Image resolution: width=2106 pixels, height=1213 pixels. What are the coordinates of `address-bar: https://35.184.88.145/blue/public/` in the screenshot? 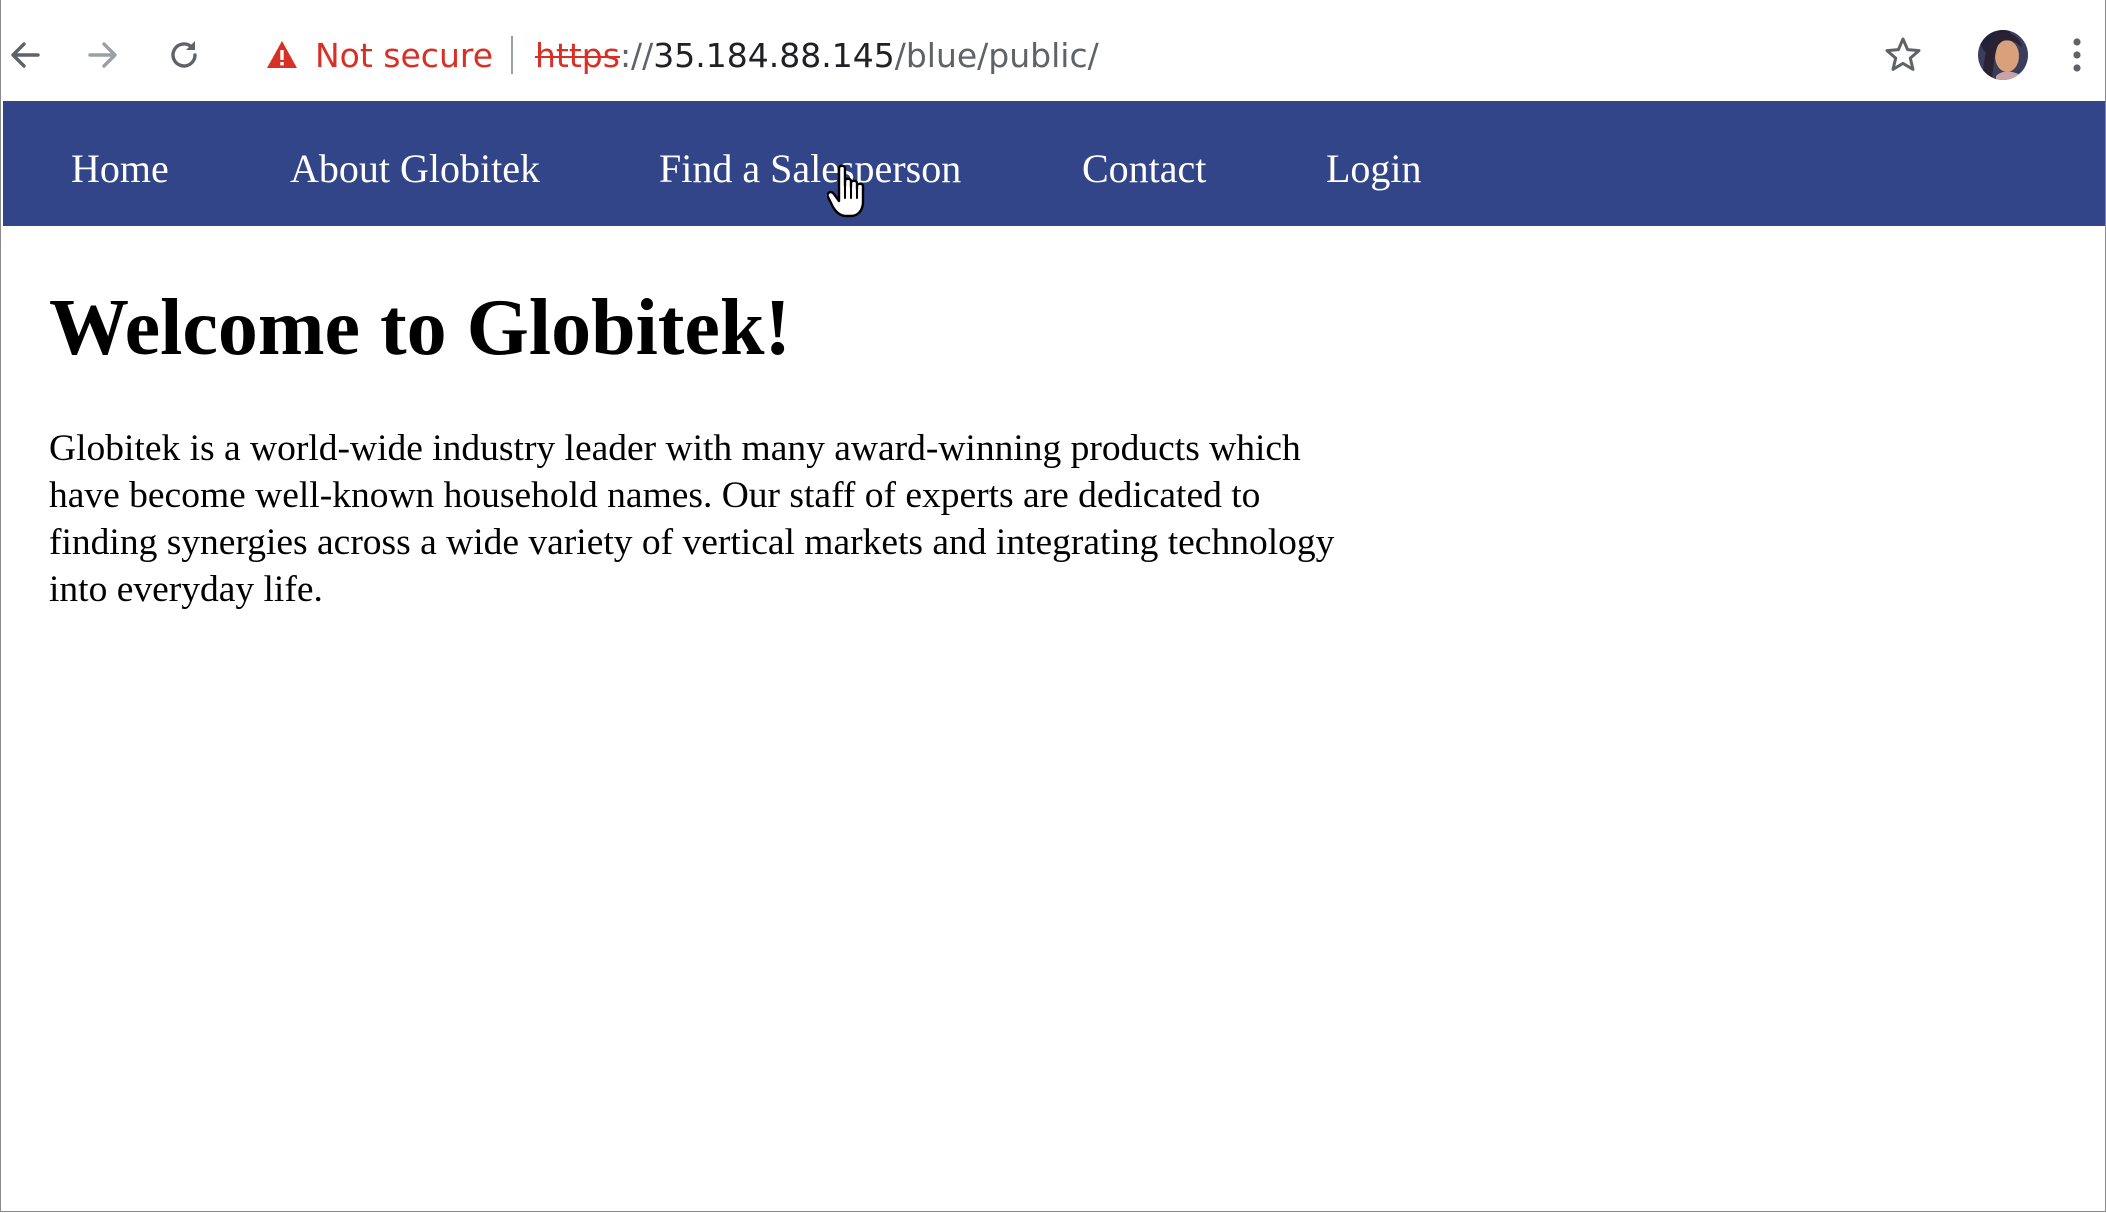 It's located at (817, 55).